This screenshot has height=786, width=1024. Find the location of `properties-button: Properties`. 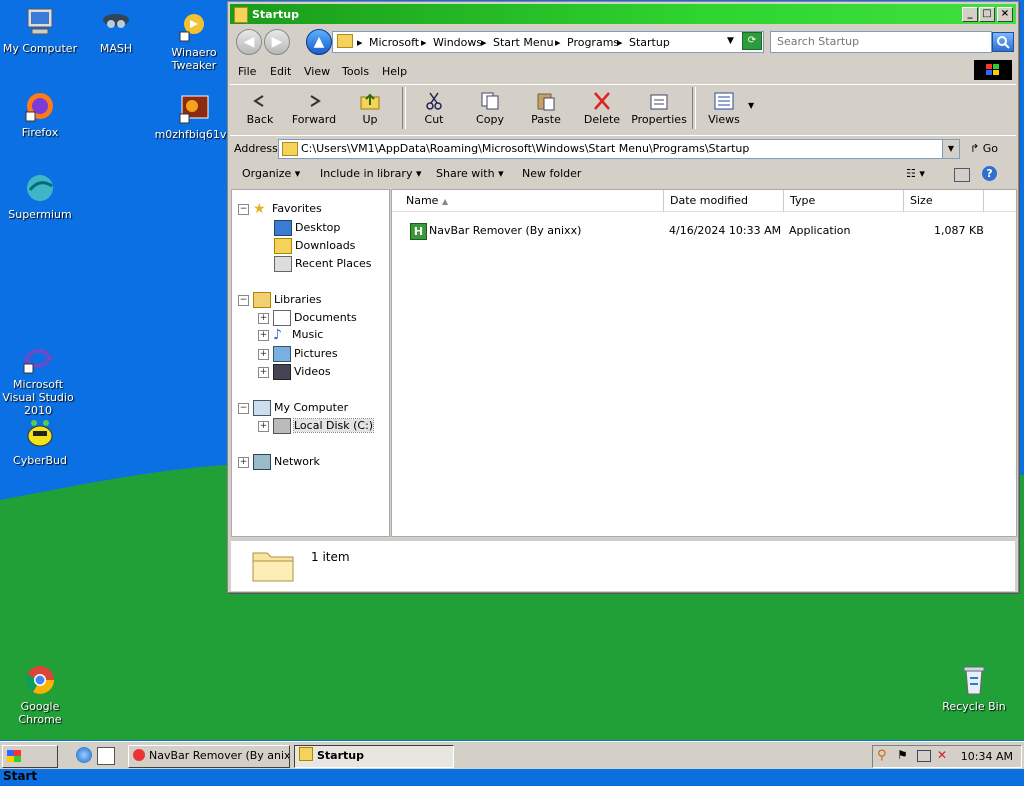

properties-button: Properties is located at coordinates (659, 108).